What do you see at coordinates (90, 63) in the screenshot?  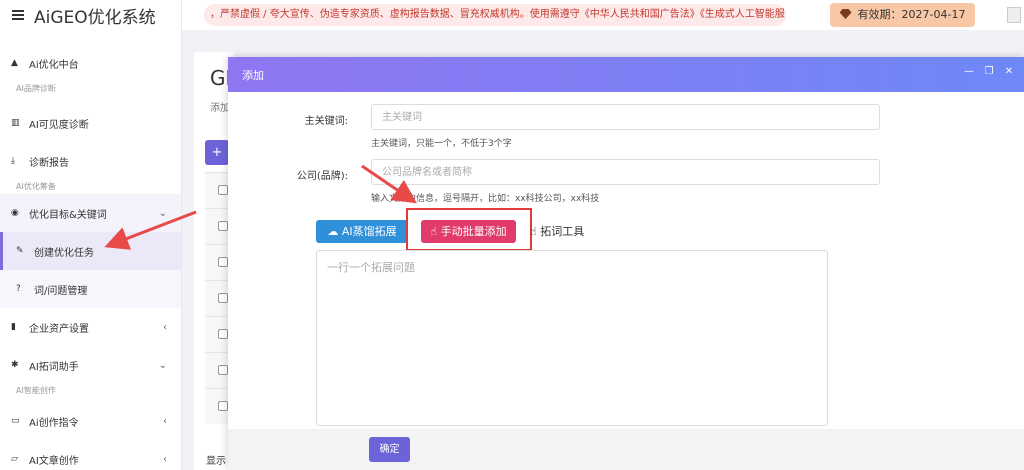 I see `sidebar-item-ai-center: ▲ Ai优化中台` at bounding box center [90, 63].